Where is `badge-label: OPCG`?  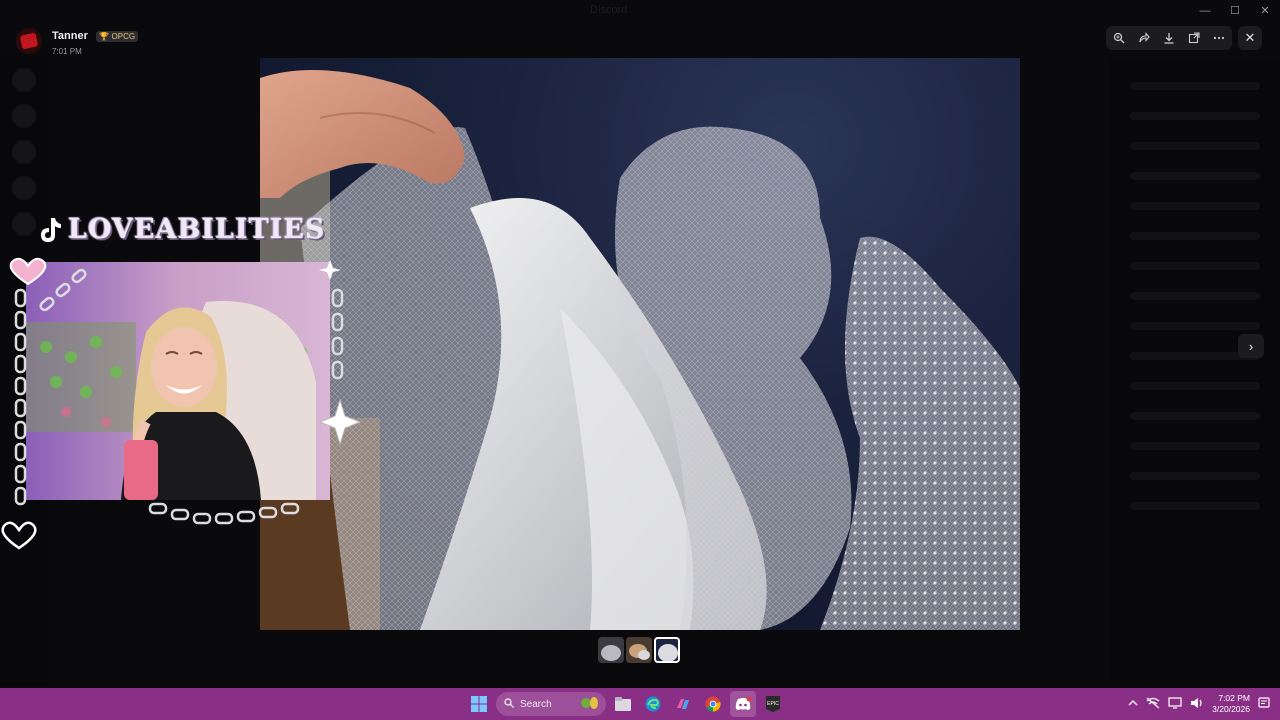 badge-label: OPCG is located at coordinates (123, 36).